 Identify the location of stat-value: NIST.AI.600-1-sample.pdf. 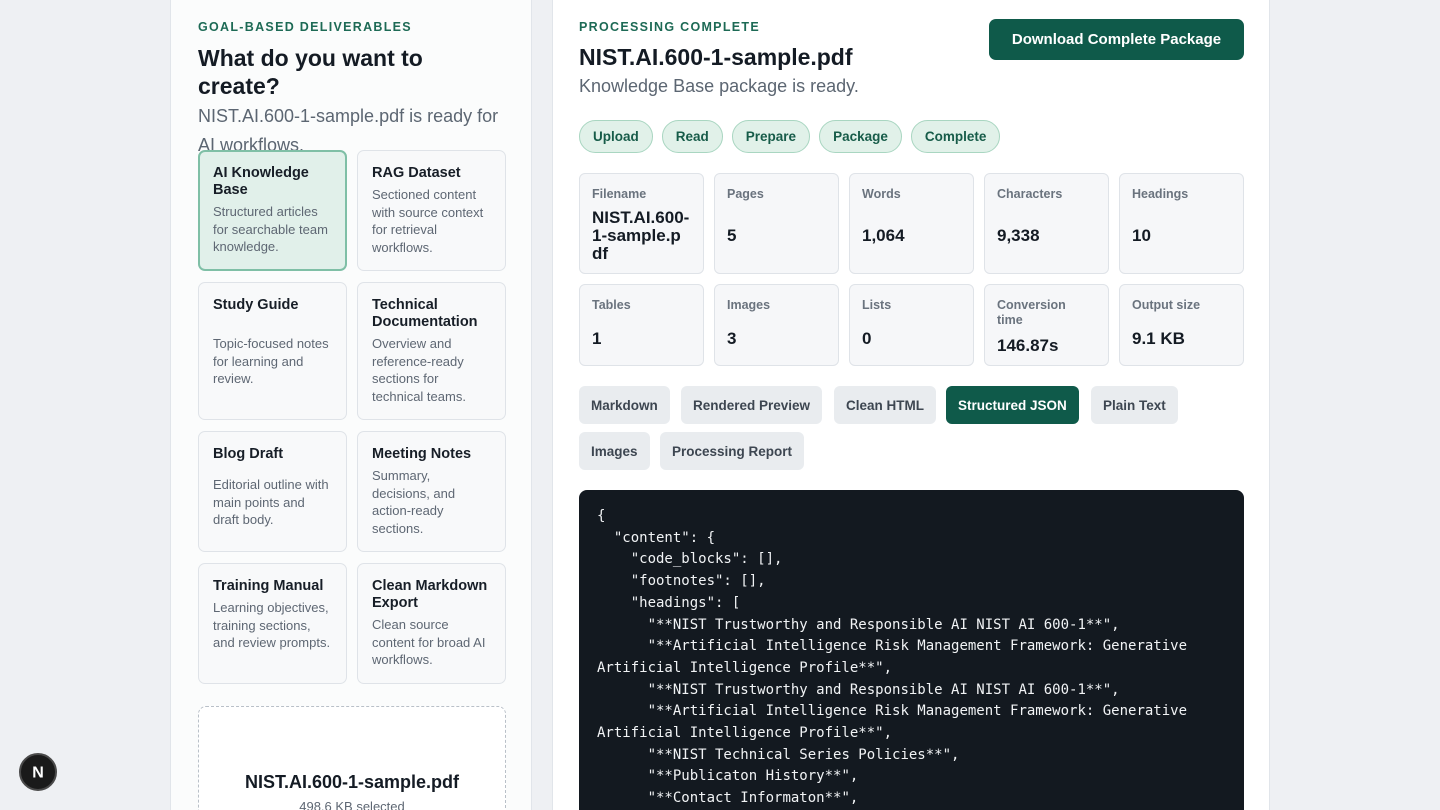
(641, 235).